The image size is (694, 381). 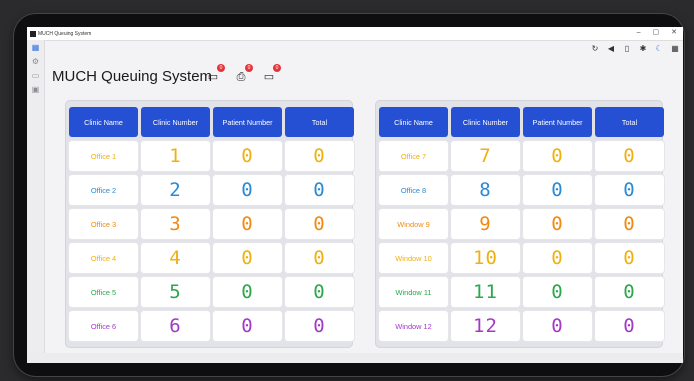 I want to click on grid-icon: ▦, so click(x=675, y=48).